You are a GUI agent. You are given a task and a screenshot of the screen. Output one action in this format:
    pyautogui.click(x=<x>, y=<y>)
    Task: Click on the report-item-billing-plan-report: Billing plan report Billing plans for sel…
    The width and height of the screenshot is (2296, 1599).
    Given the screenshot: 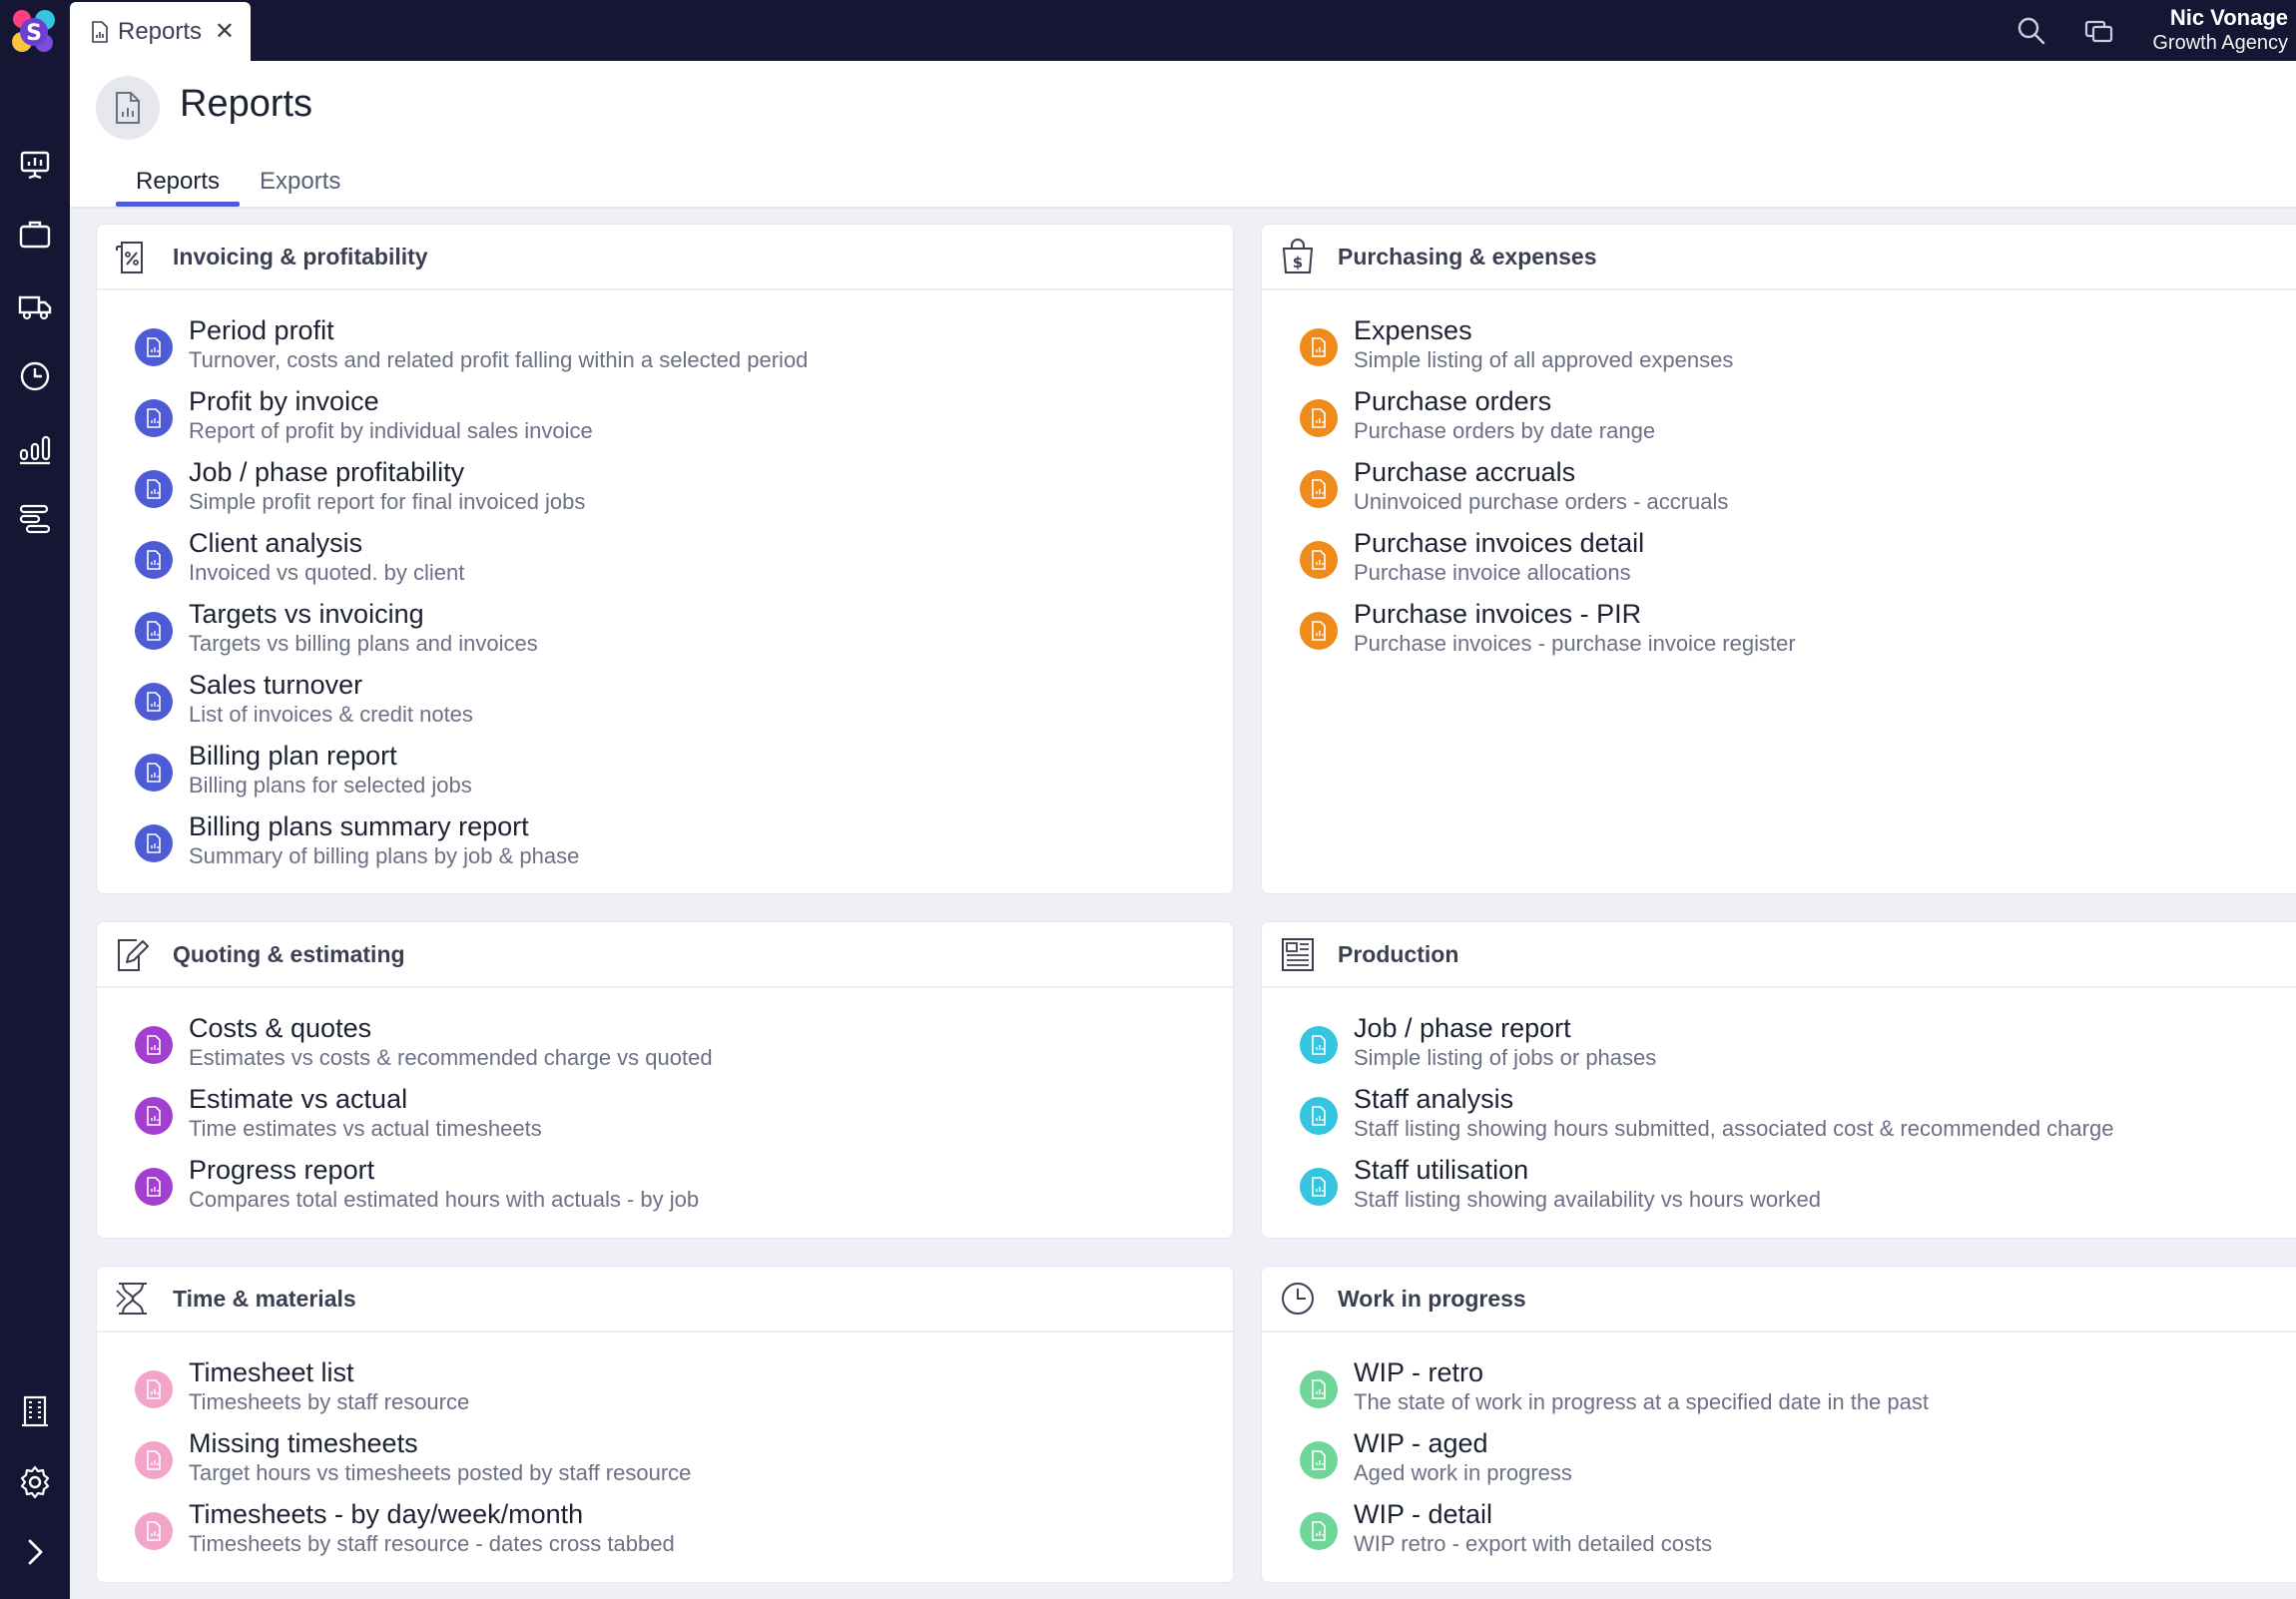 What is the action you would take?
    pyautogui.click(x=665, y=775)
    